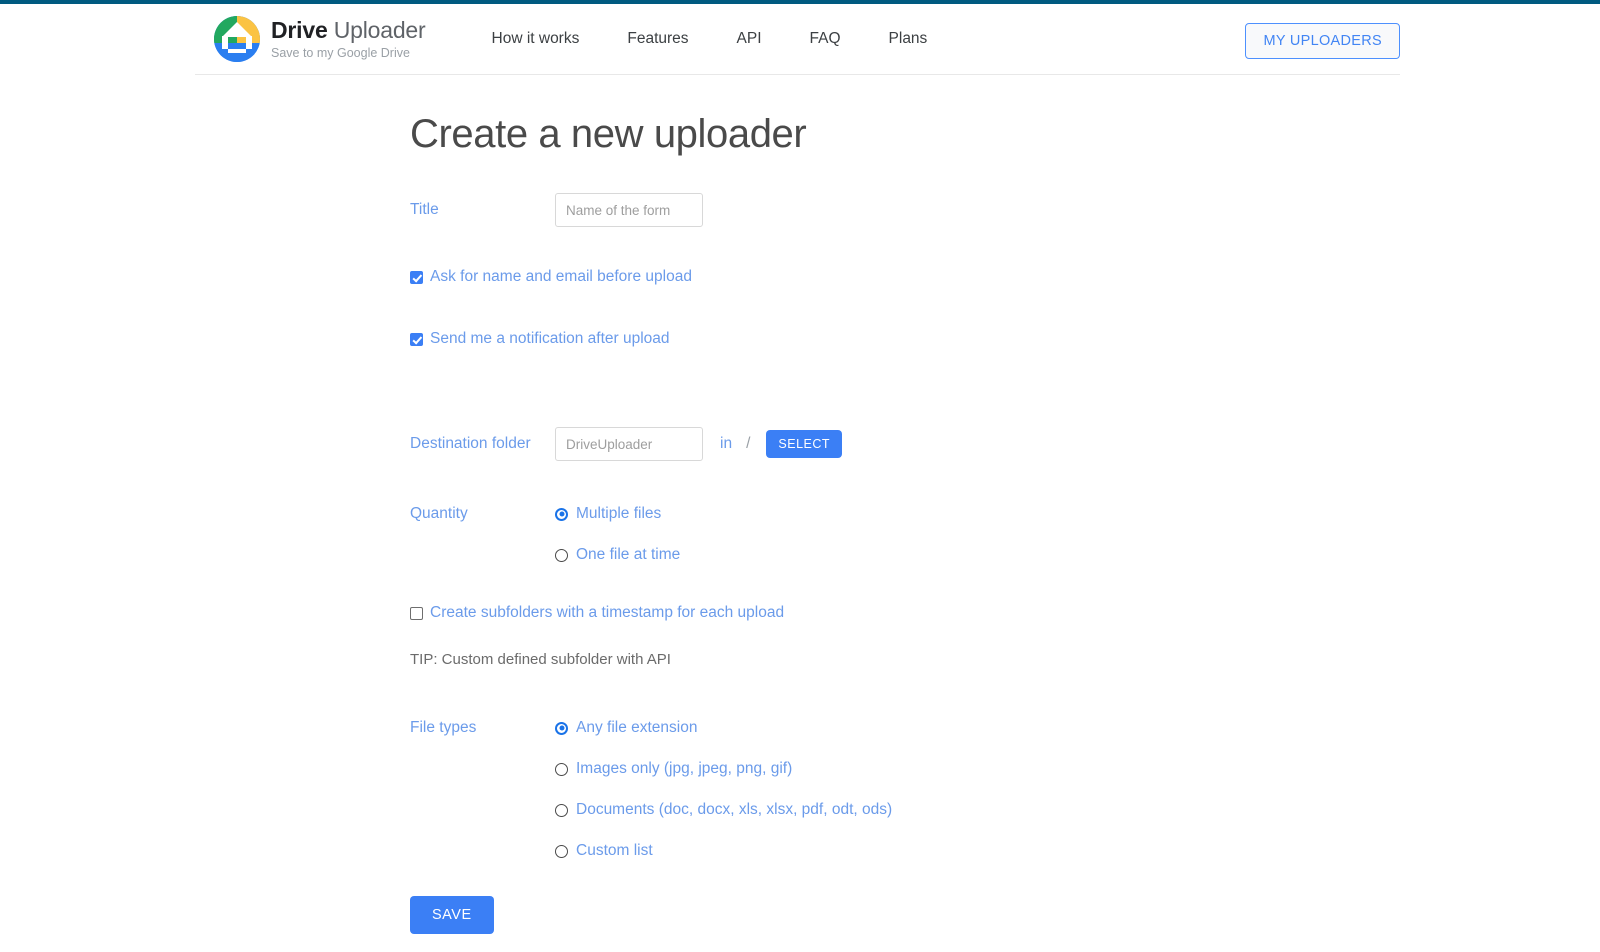 Image resolution: width=1600 pixels, height=952 pixels. What do you see at coordinates (657, 39) in the screenshot?
I see `nav-item-features: Features` at bounding box center [657, 39].